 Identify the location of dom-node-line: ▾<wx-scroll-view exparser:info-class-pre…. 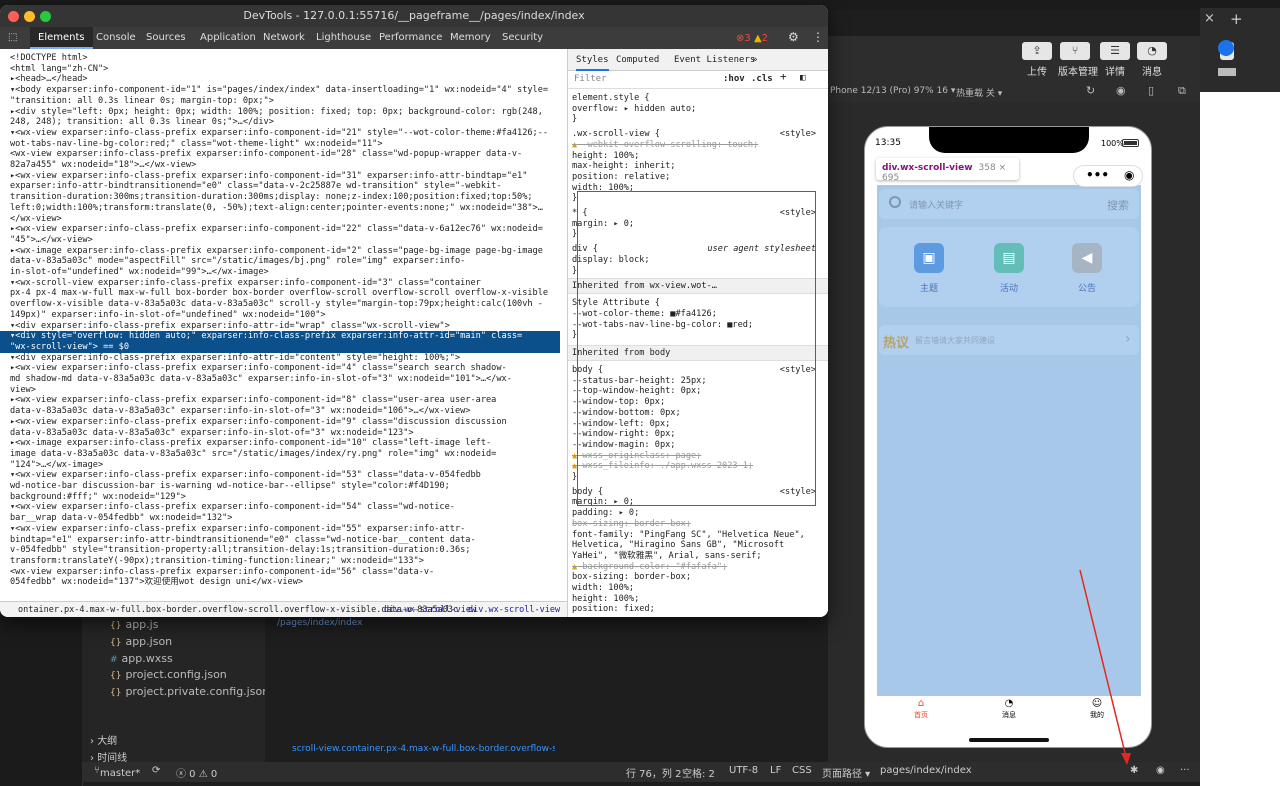
(288, 283).